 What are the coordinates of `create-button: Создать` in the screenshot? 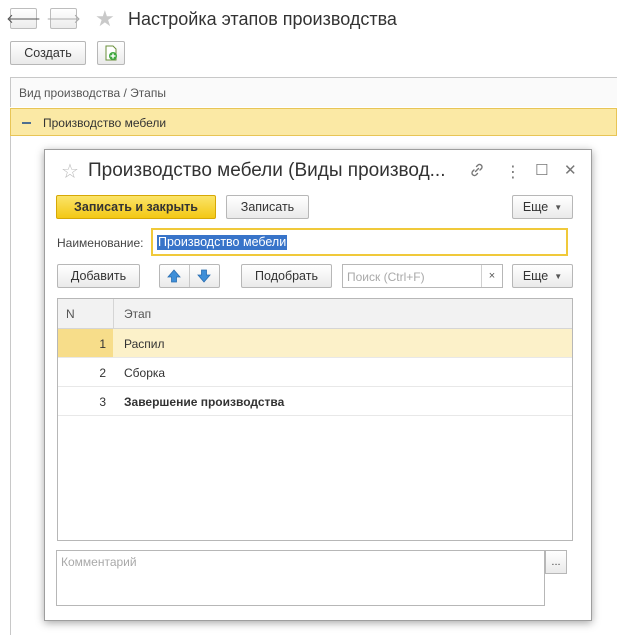 It's located at (48, 53).